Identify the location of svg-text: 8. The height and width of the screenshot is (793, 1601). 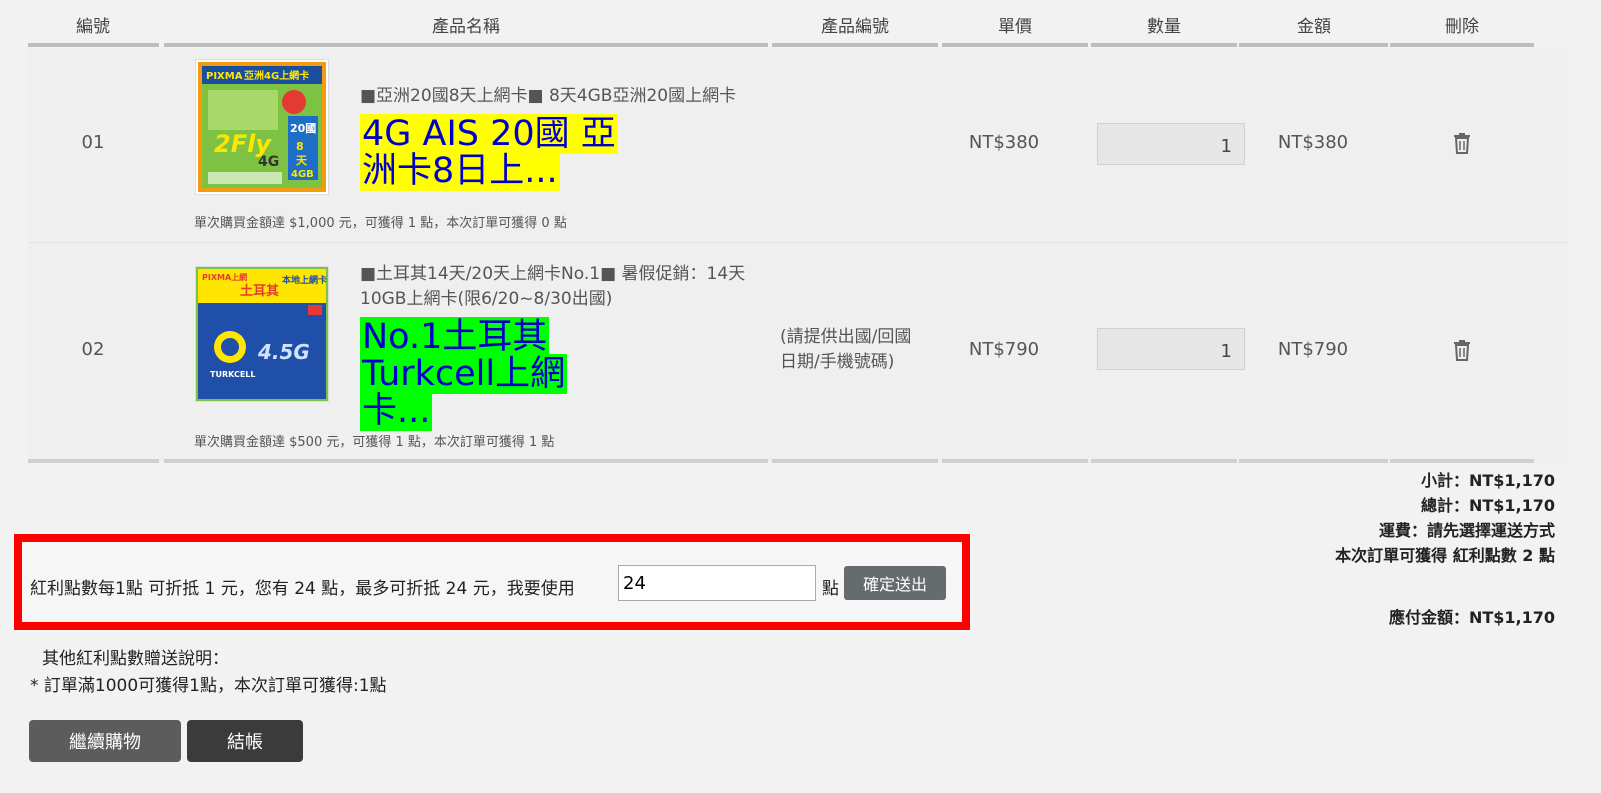
(300, 146).